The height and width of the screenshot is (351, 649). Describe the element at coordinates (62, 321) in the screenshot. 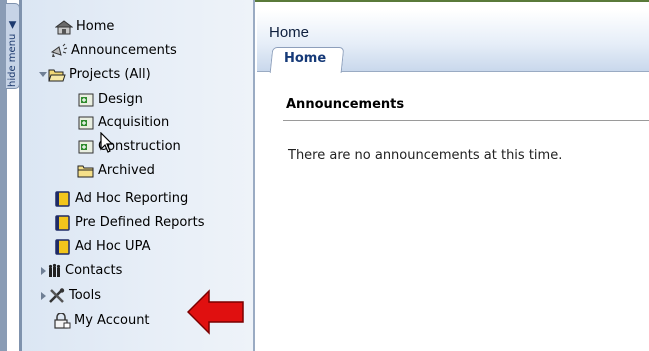

I see `lock-icon` at that location.